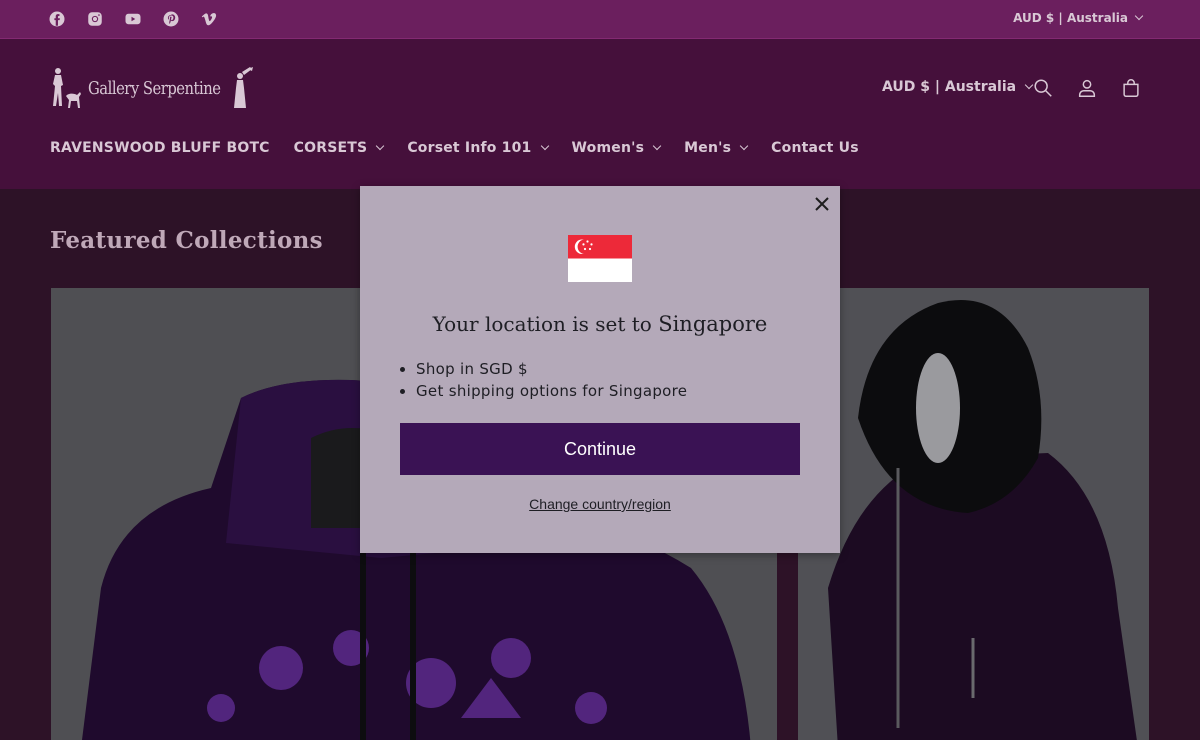 This screenshot has height=740, width=1200. What do you see at coordinates (708, 148) in the screenshot?
I see `nav-label: Men's` at bounding box center [708, 148].